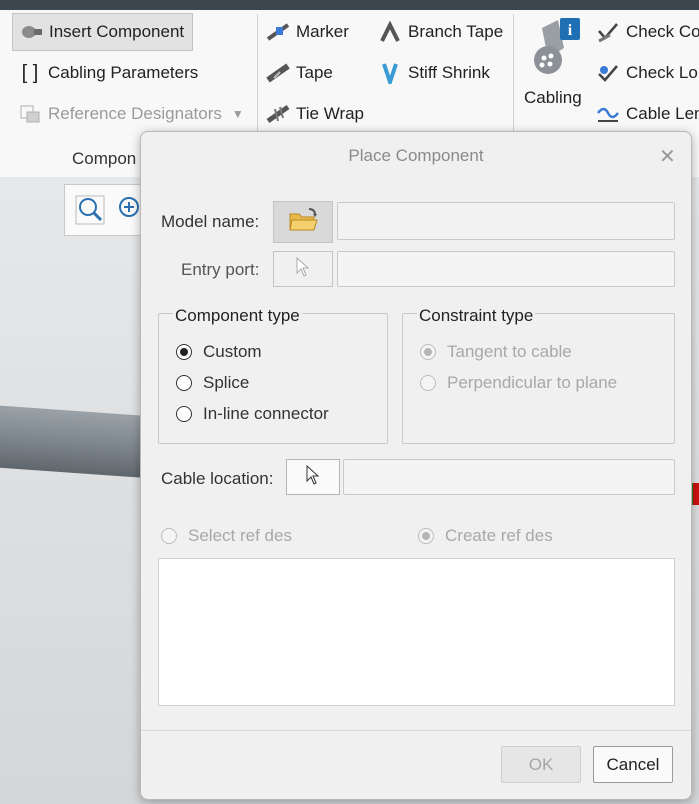 The height and width of the screenshot is (804, 699). I want to click on ok-button: OK, so click(541, 764).